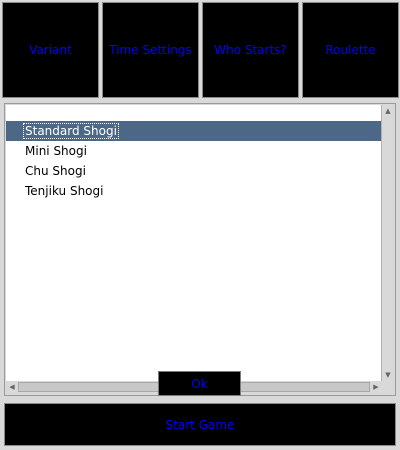  I want to click on vertical-scrollbar: ▲ ▼, so click(388, 243).